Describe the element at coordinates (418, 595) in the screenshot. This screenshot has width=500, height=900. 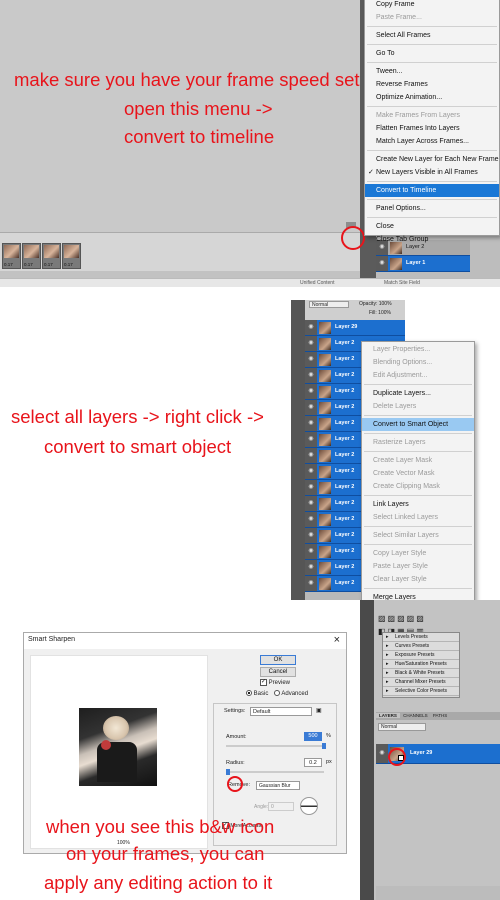
I see `menu-item-merge-layers: Merge Layers` at that location.